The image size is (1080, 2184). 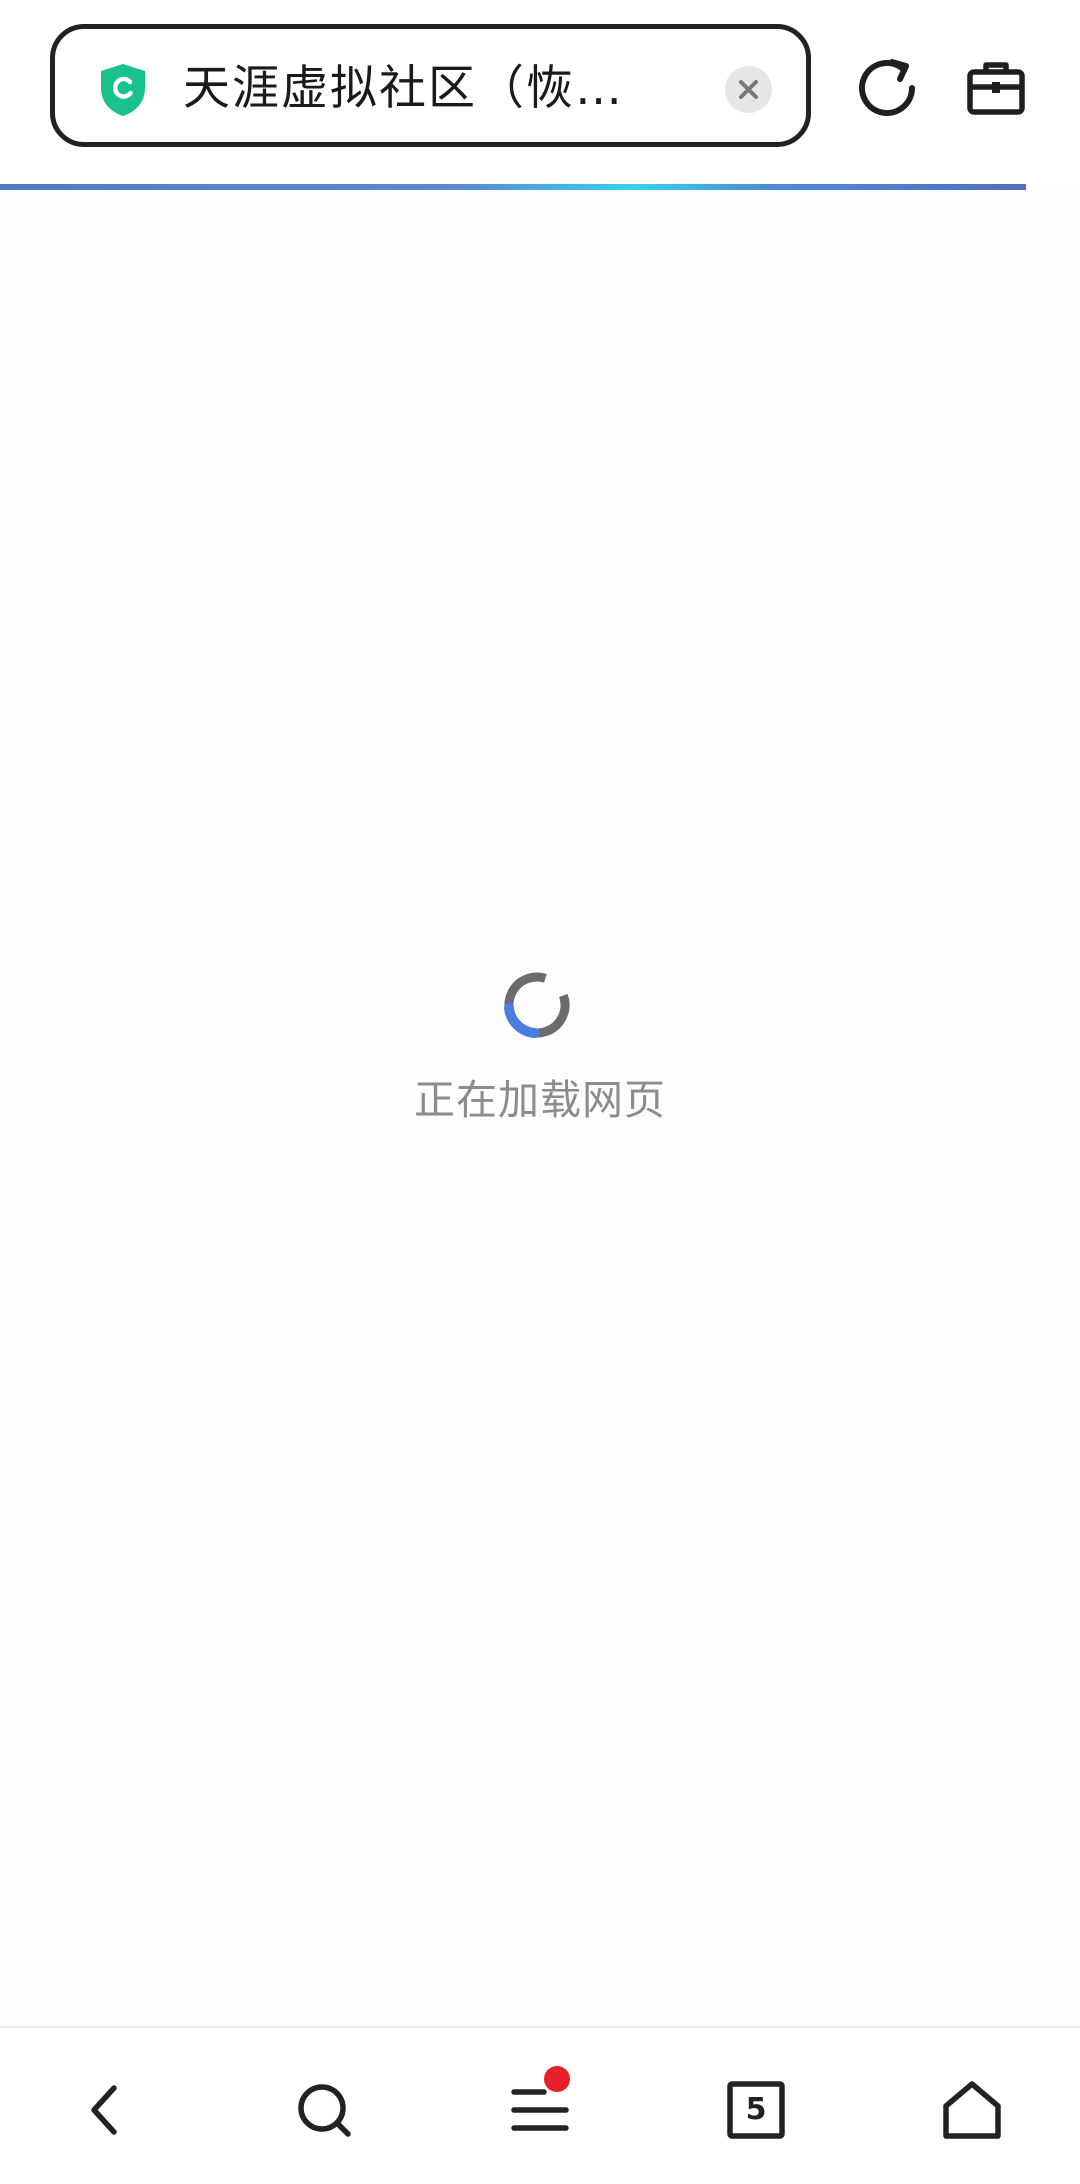 I want to click on spinner-icon, so click(x=537, y=1005).